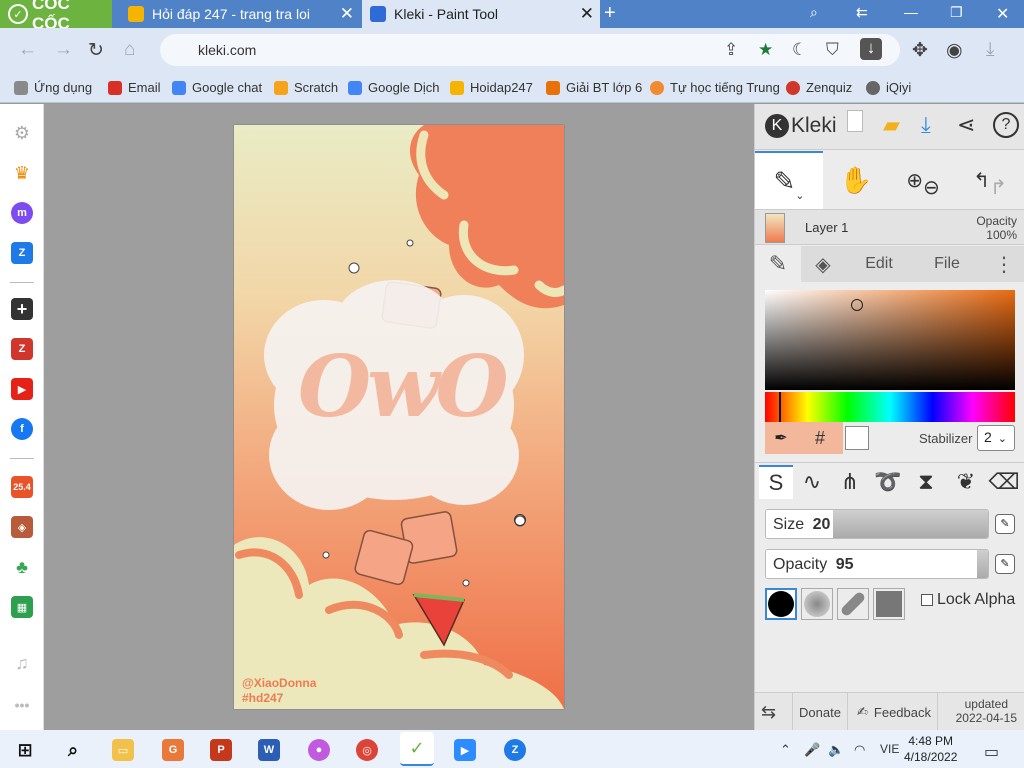 The image size is (1024, 768). What do you see at coordinates (27, 50) in the screenshot?
I see `back-arrow-icon: ←` at bounding box center [27, 50].